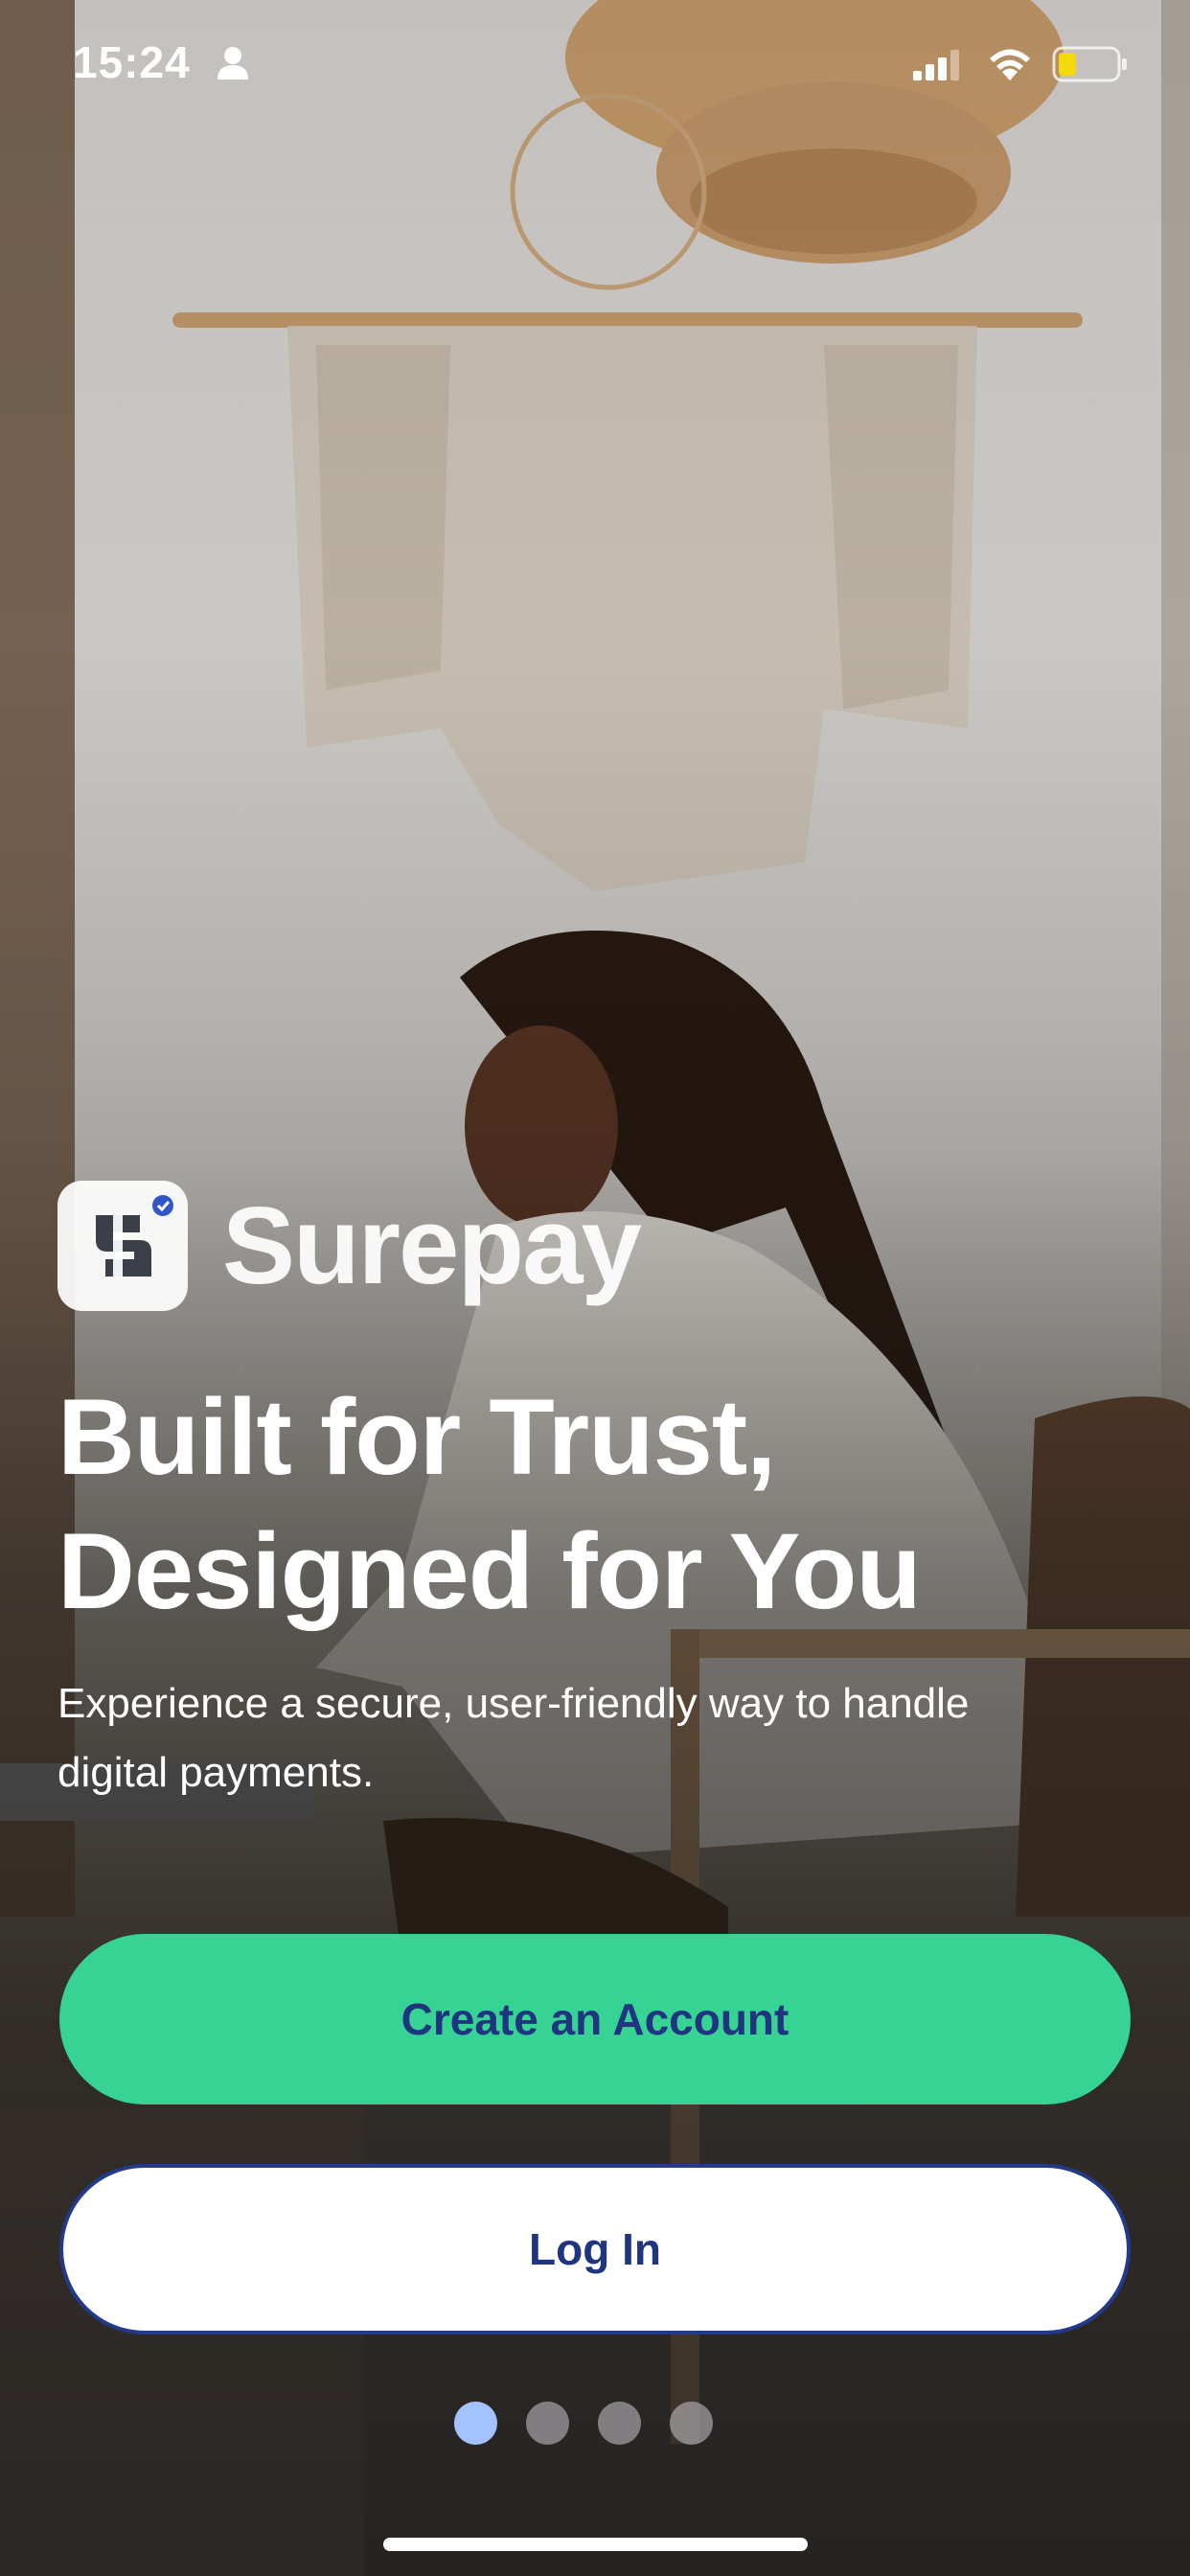 The height and width of the screenshot is (2576, 1190). Describe the element at coordinates (233, 63) in the screenshot. I see `person-icon` at that location.